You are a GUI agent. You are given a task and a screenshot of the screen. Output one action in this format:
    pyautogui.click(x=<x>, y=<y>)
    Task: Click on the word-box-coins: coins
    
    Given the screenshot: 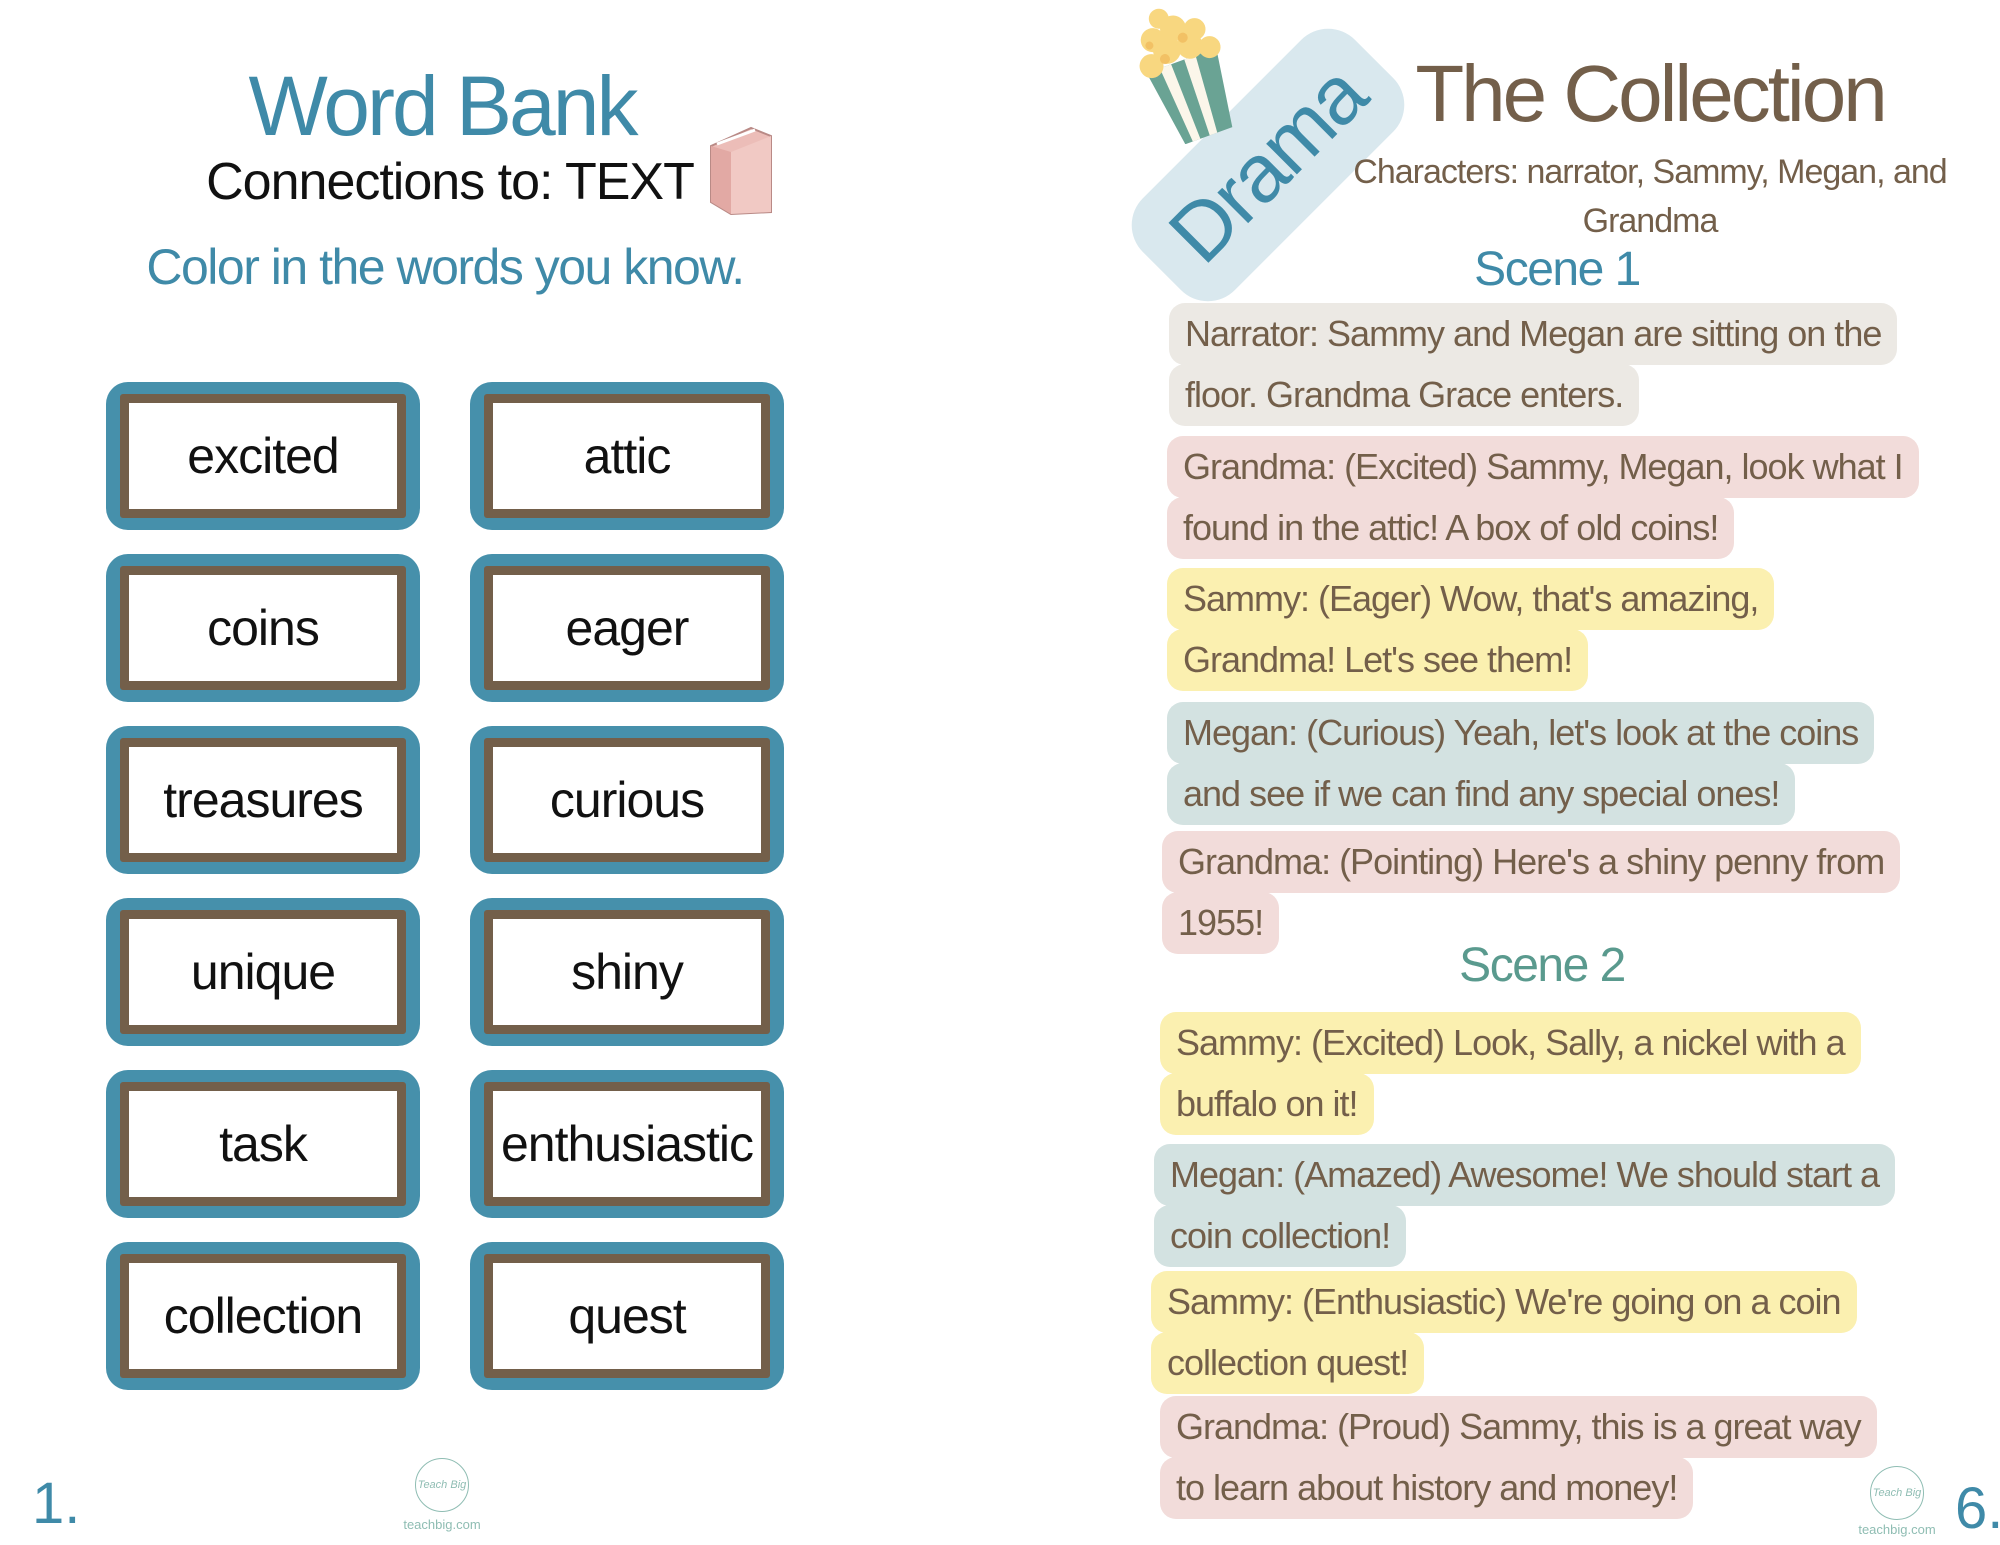 What is the action you would take?
    pyautogui.click(x=263, y=628)
    